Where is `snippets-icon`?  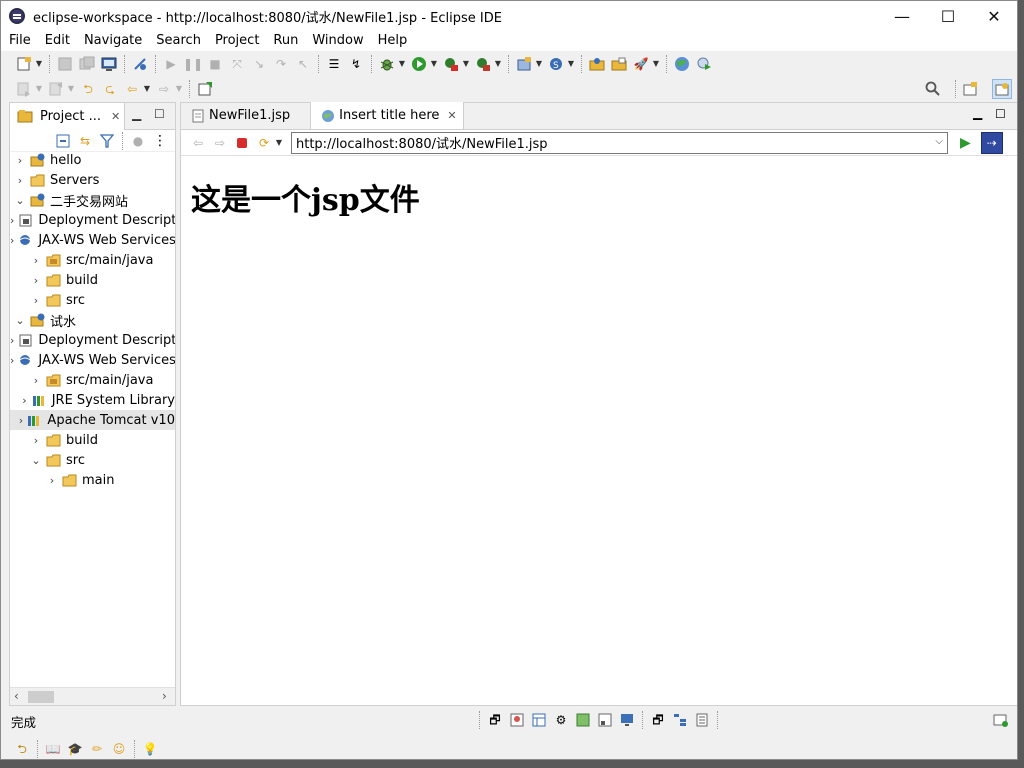
snippets-icon is located at coordinates (583, 720).